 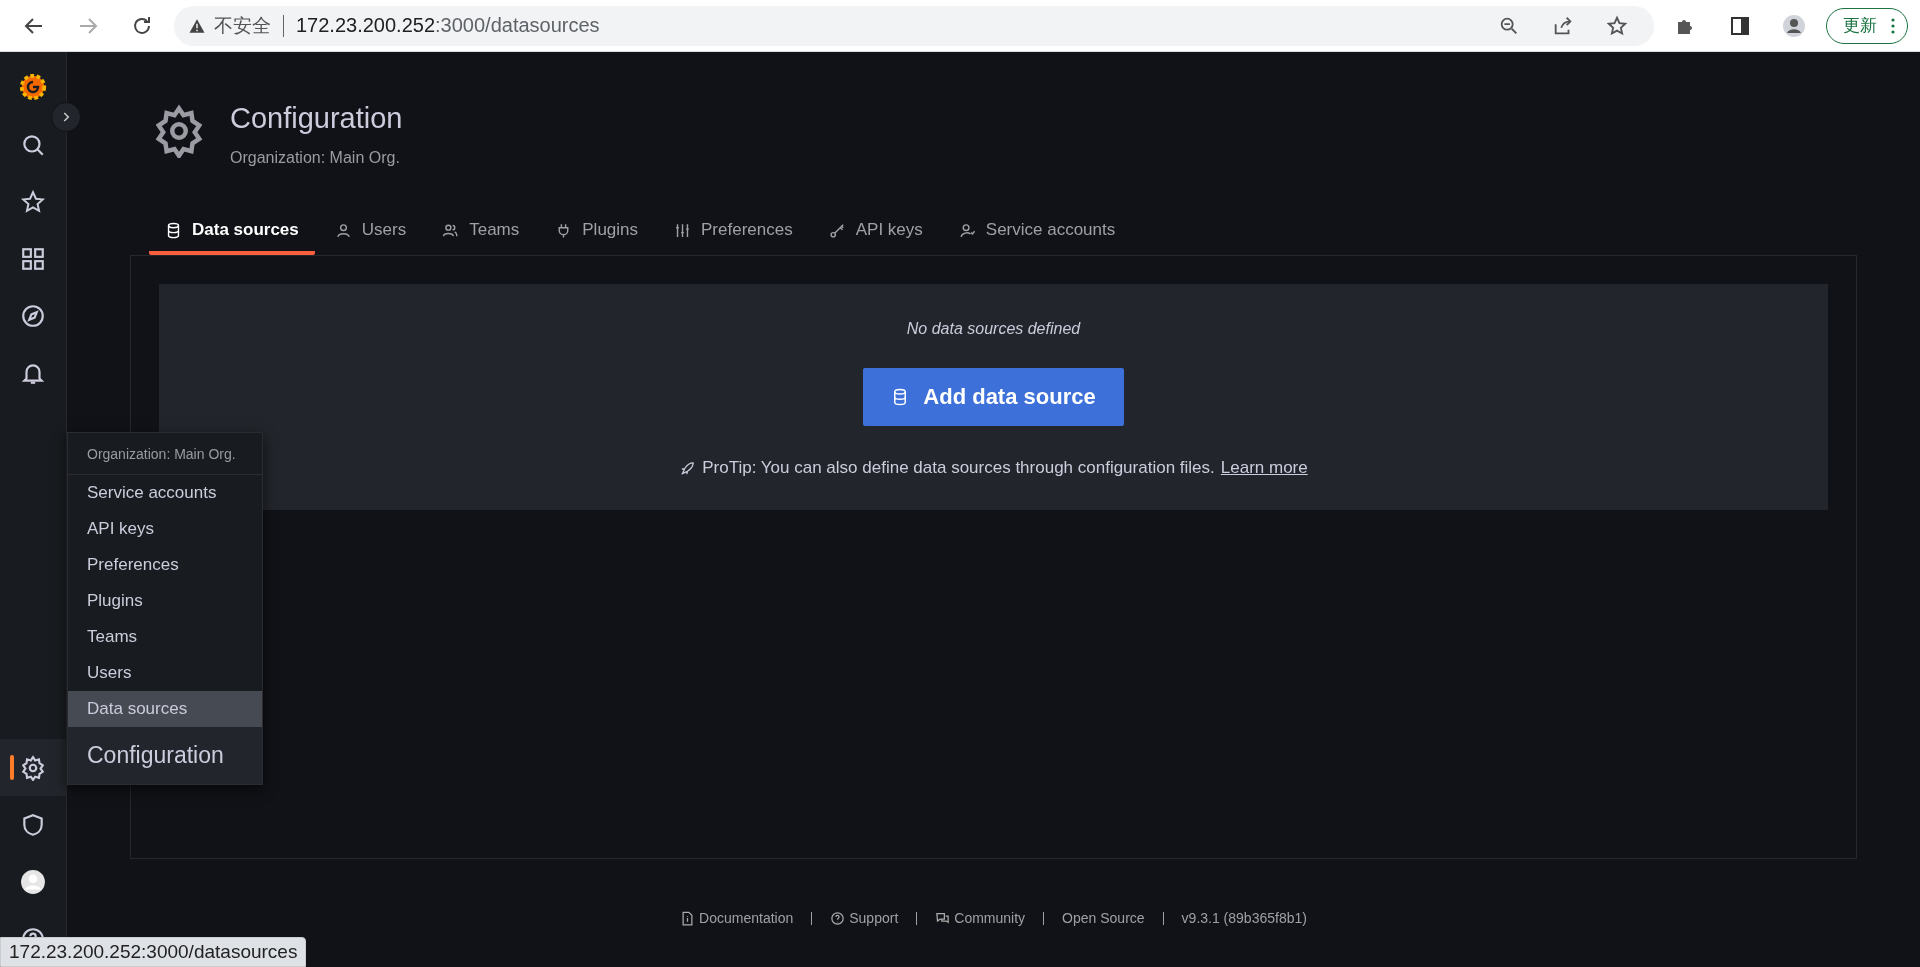 I want to click on security-label: 不安全, so click(x=242, y=25).